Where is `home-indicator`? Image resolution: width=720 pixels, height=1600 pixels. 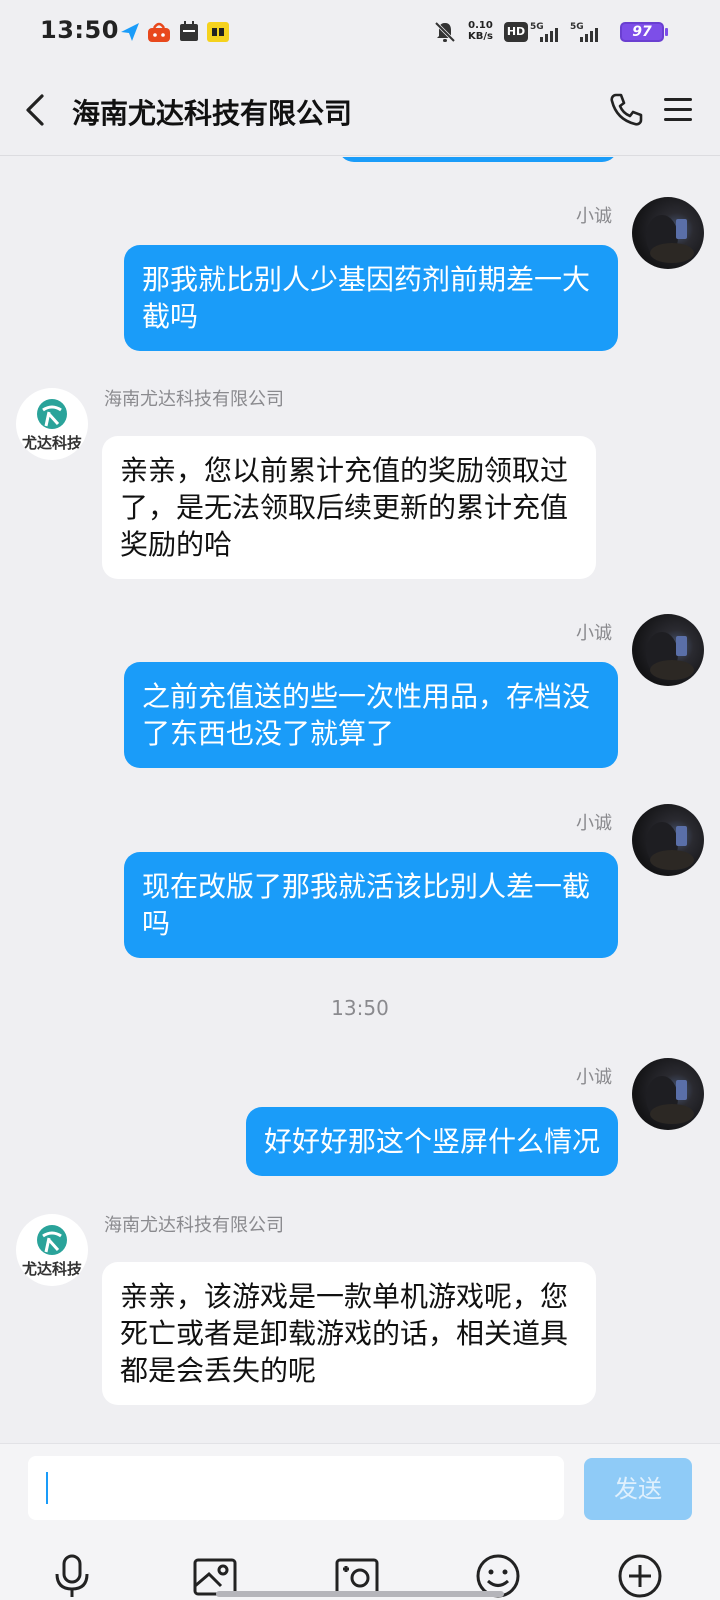
home-indicator is located at coordinates (360, 1594).